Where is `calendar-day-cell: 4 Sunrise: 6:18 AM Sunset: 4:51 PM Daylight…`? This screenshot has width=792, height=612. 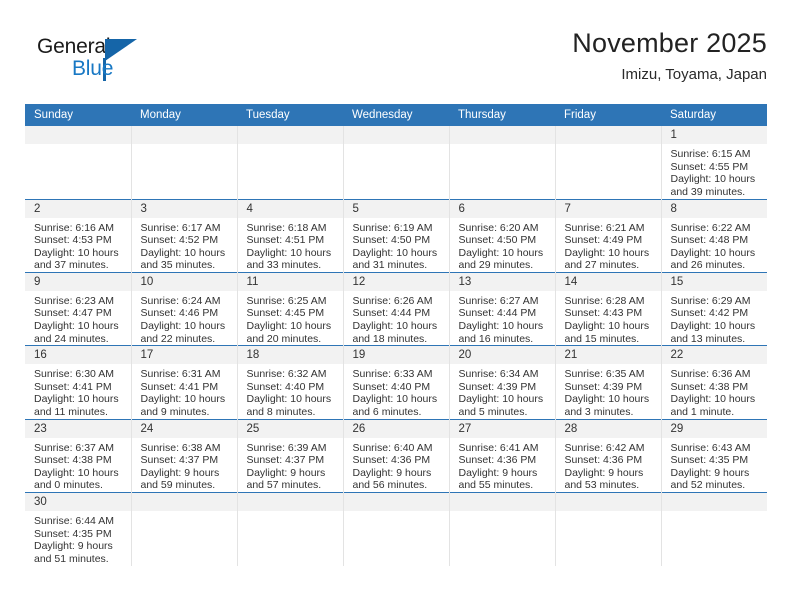
calendar-day-cell: 4 Sunrise: 6:18 AM Sunset: 4:51 PM Daylight… is located at coordinates (289, 235).